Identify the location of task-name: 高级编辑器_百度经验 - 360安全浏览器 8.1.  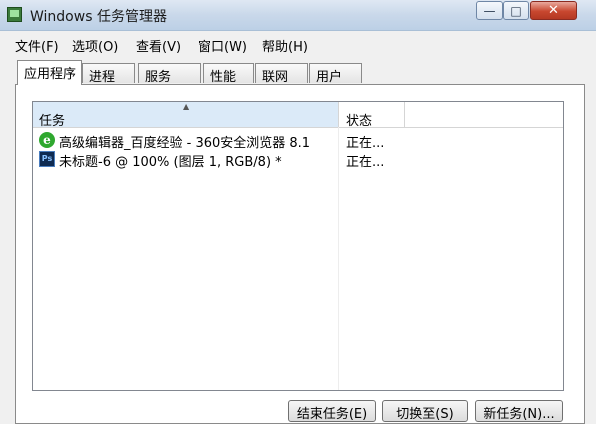
(185, 143).